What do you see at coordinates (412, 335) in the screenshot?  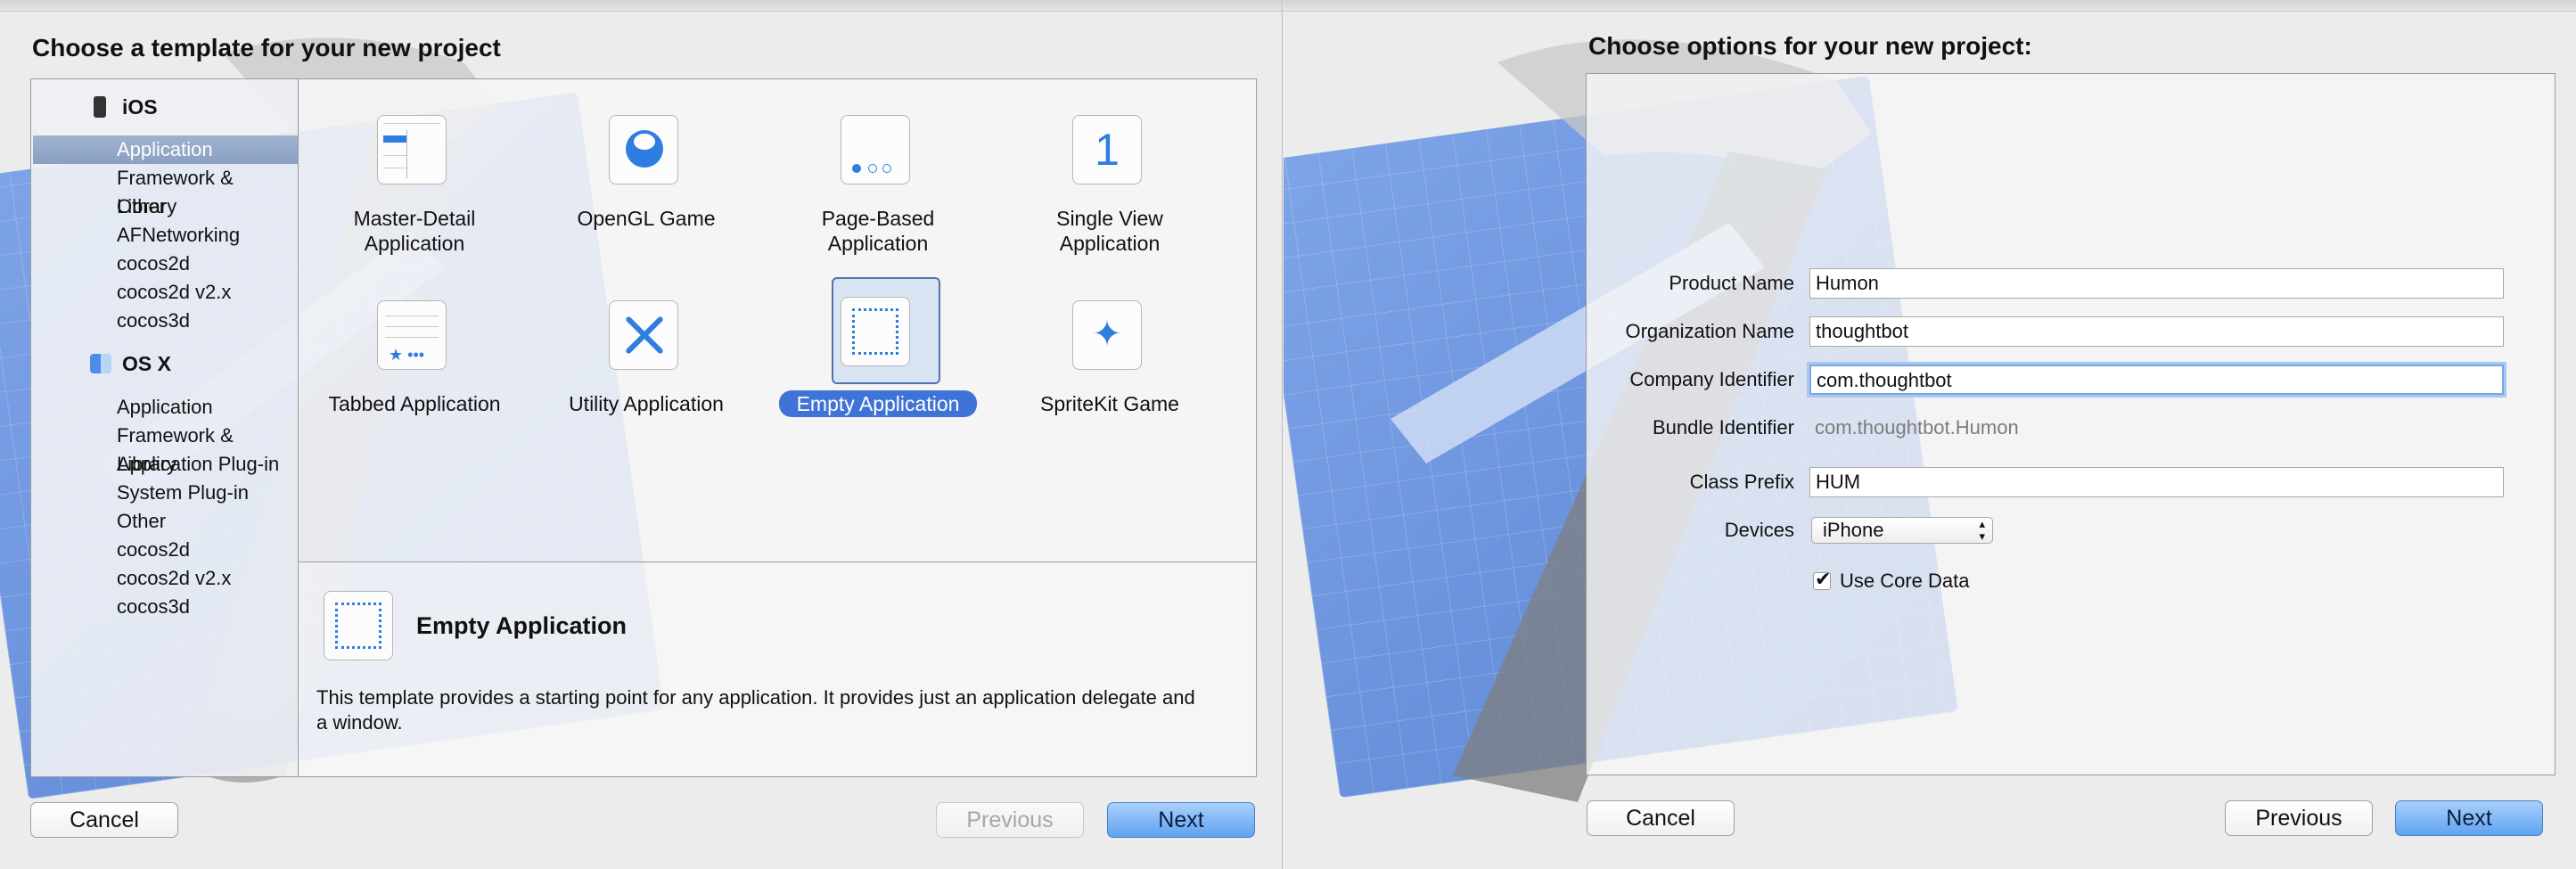 I see `tabbed-icon: ★ •••` at bounding box center [412, 335].